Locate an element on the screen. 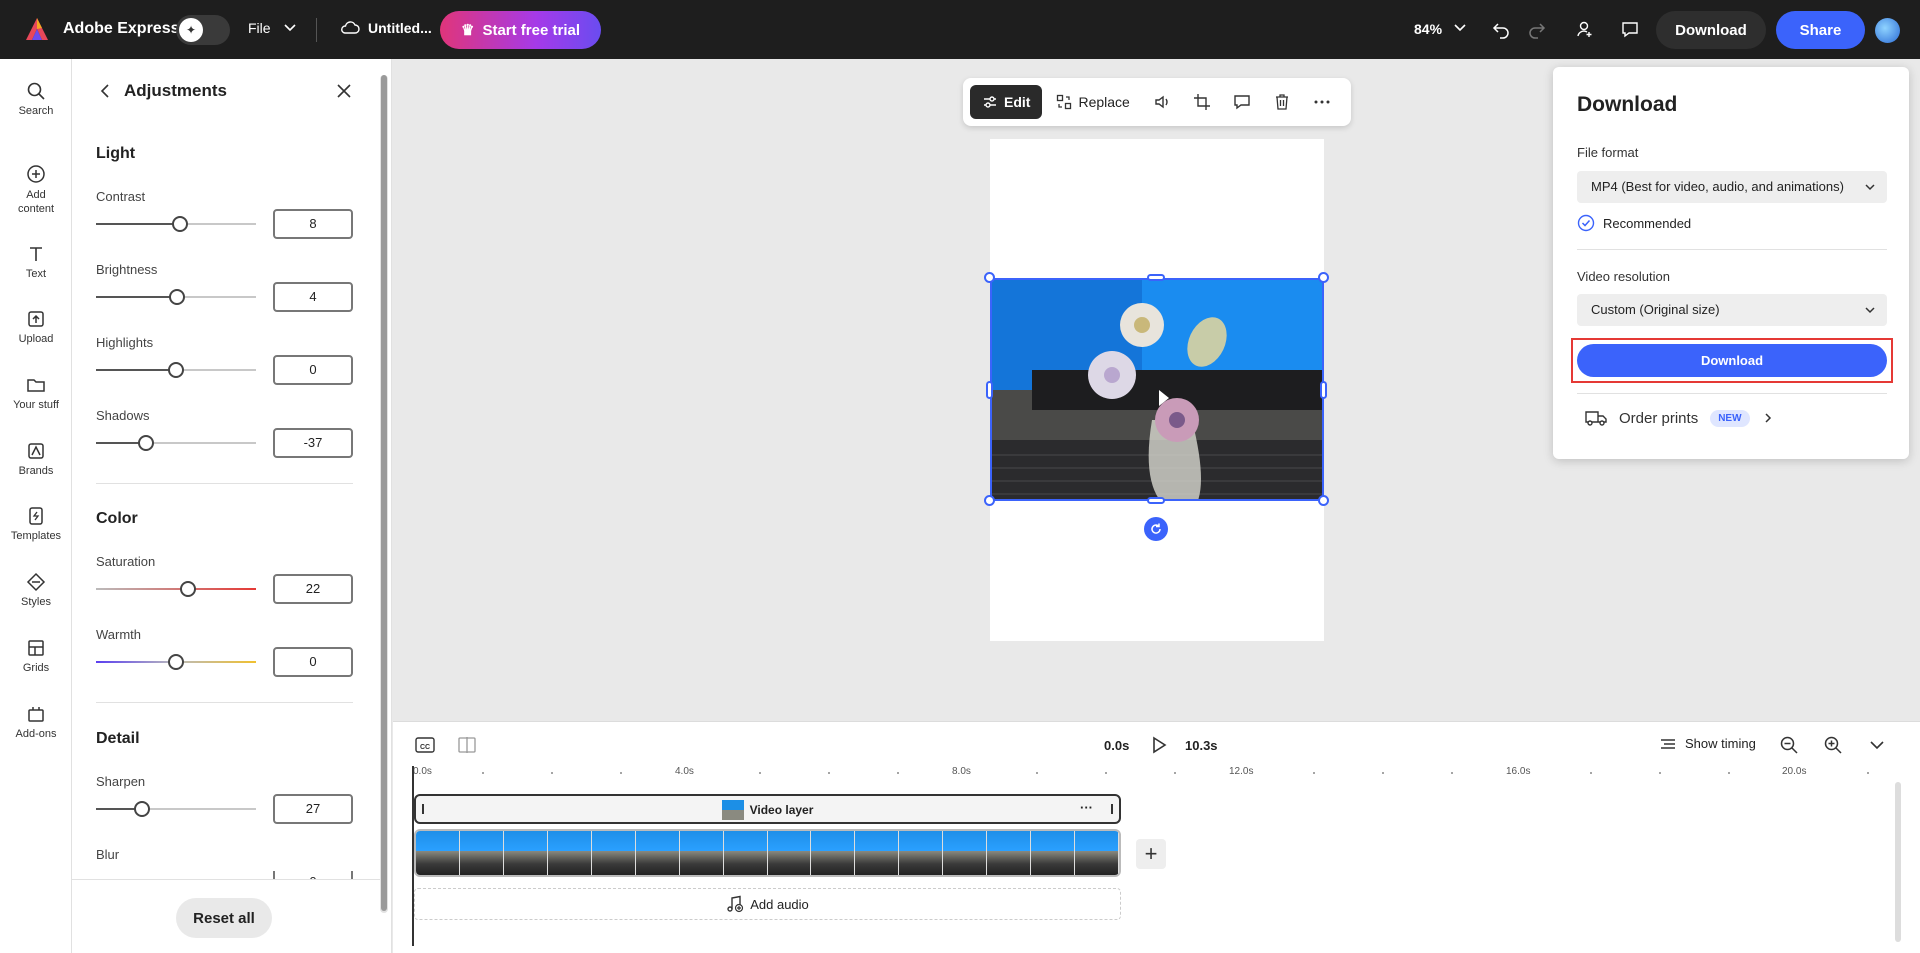 Image resolution: width=1920 pixels, height=953 pixels. shadows-value-input: -37 is located at coordinates (313, 443).